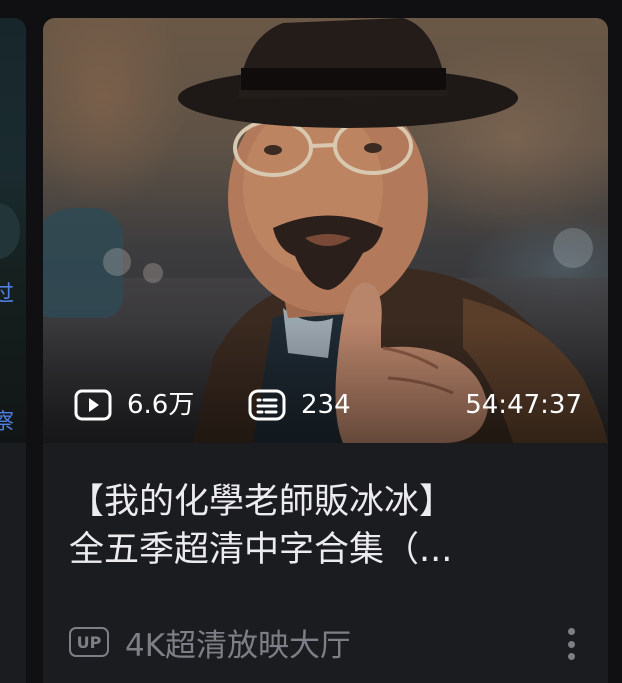 The image size is (622, 683). I want to click on uploader-row: UP 4K超清放映大厅, so click(329, 642).